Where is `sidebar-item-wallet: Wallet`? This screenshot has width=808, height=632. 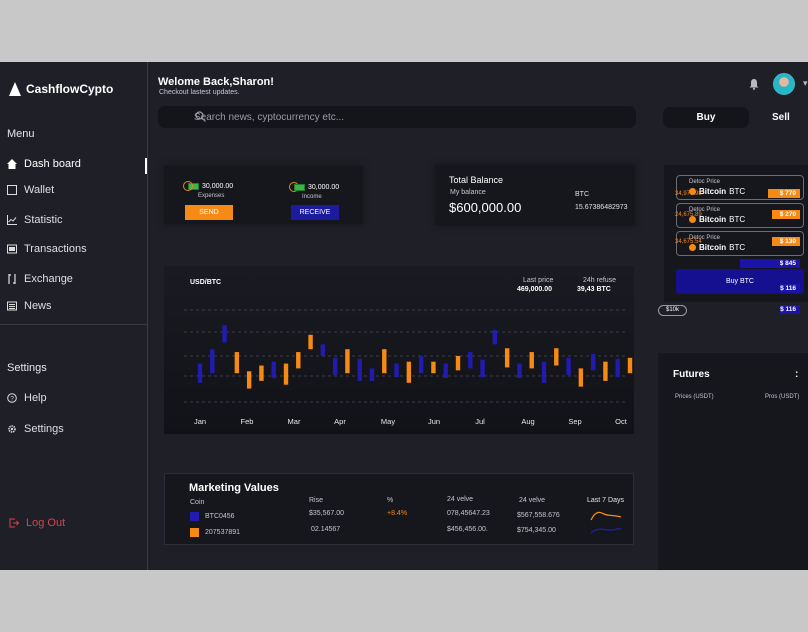 sidebar-item-wallet: Wallet is located at coordinates (30, 190).